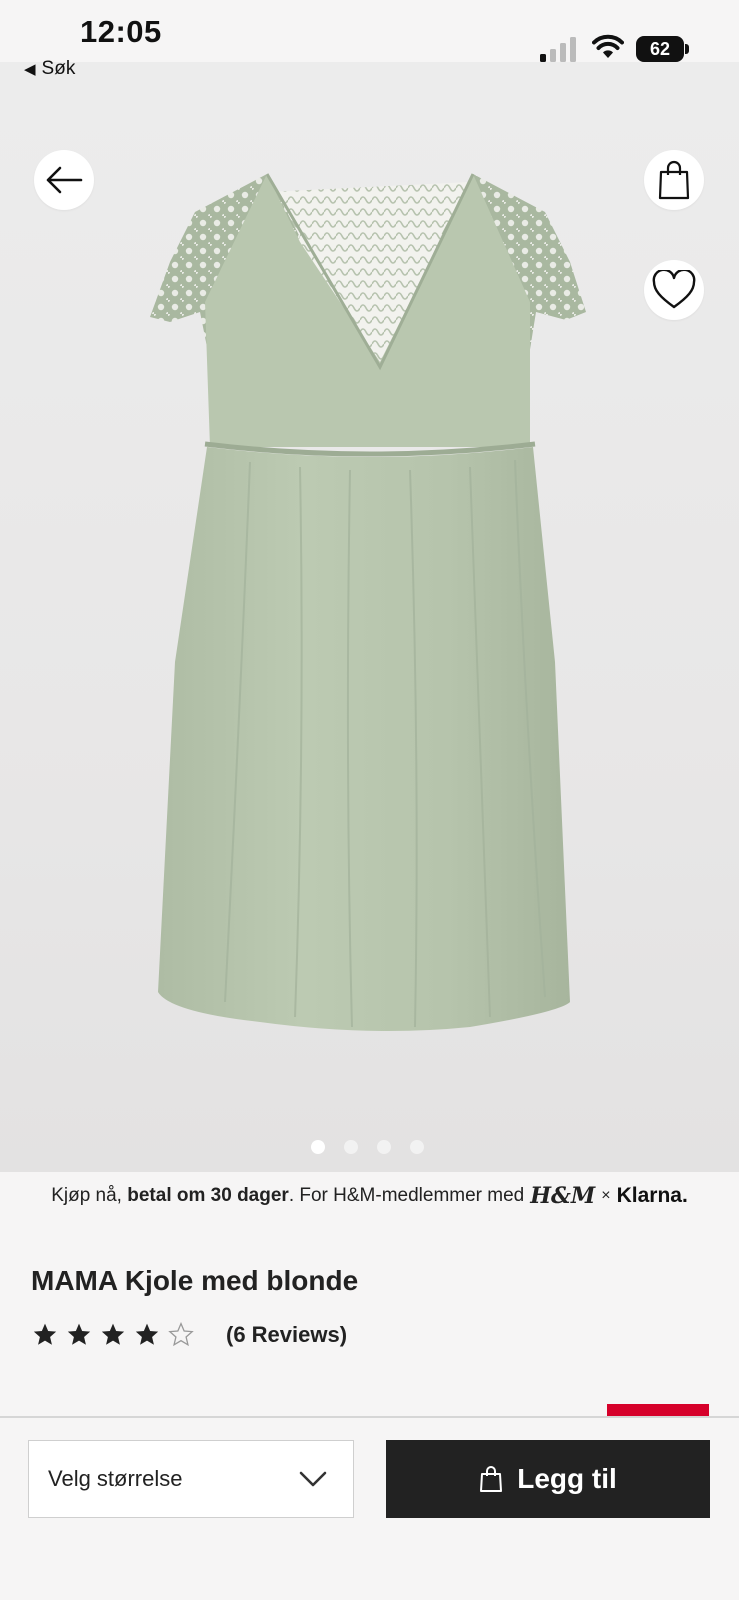 The image size is (739, 1600). What do you see at coordinates (606, 1195) in the screenshot?
I see `times-symbol: ×` at bounding box center [606, 1195].